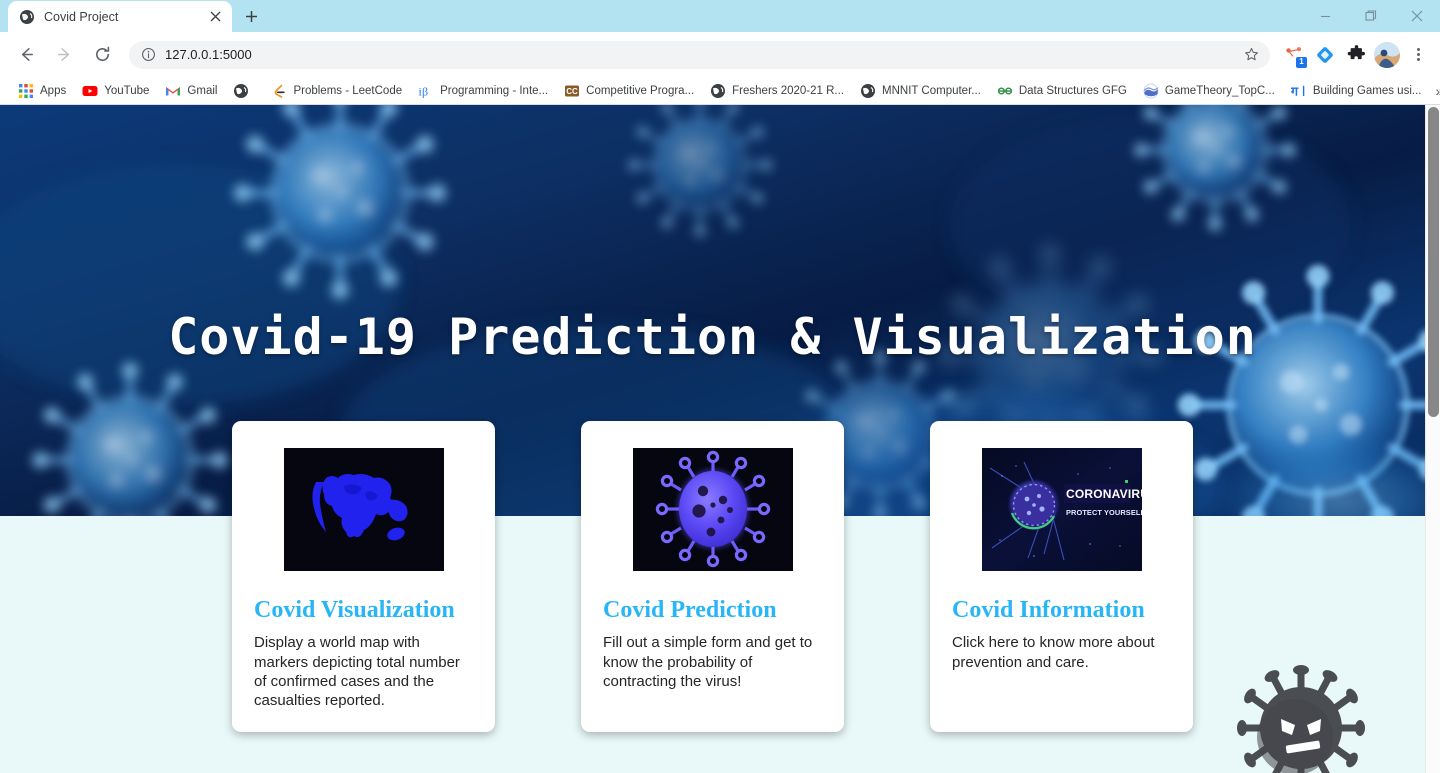 This screenshot has width=1440, height=773. Describe the element at coordinates (280, 91) in the screenshot. I see `leetcode-icon` at that location.